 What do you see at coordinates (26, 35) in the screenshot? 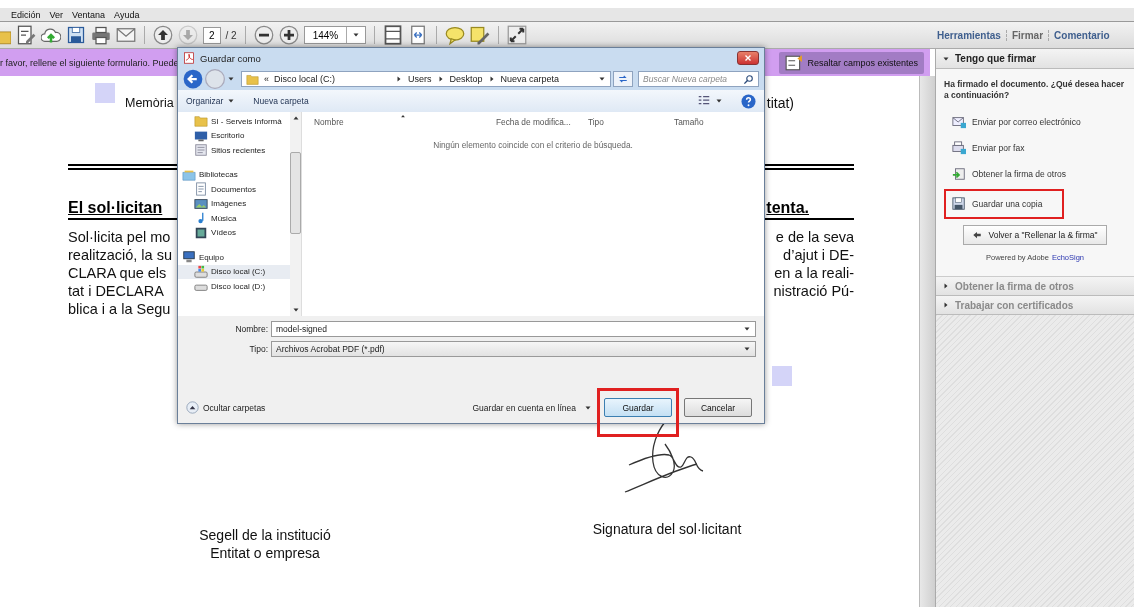
I see `document-edit-icon` at bounding box center [26, 35].